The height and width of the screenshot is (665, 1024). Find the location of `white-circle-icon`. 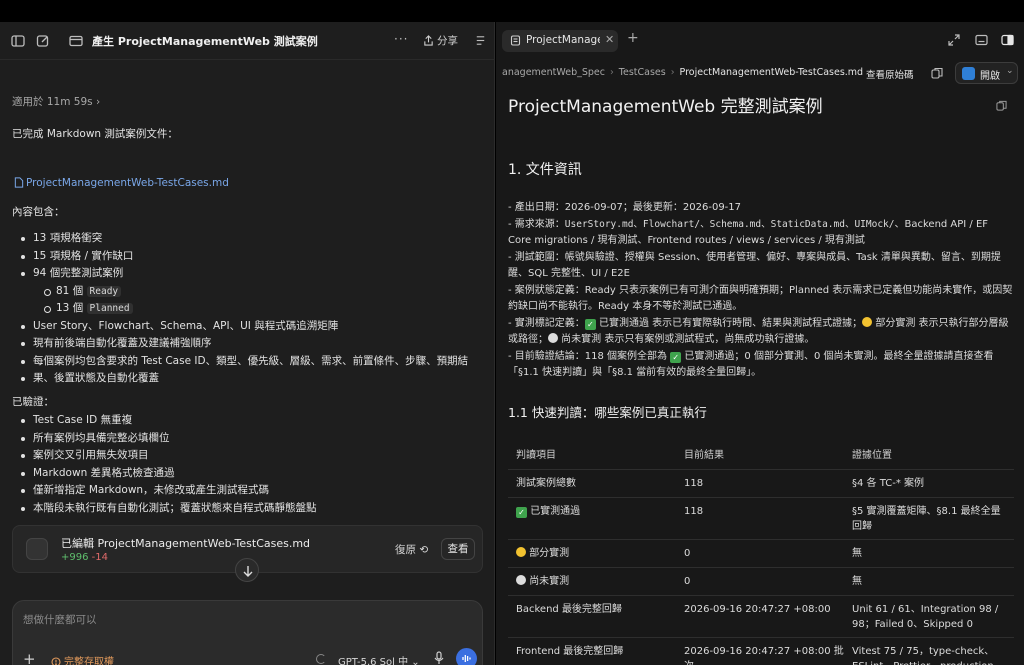

white-circle-icon is located at coordinates (521, 580).